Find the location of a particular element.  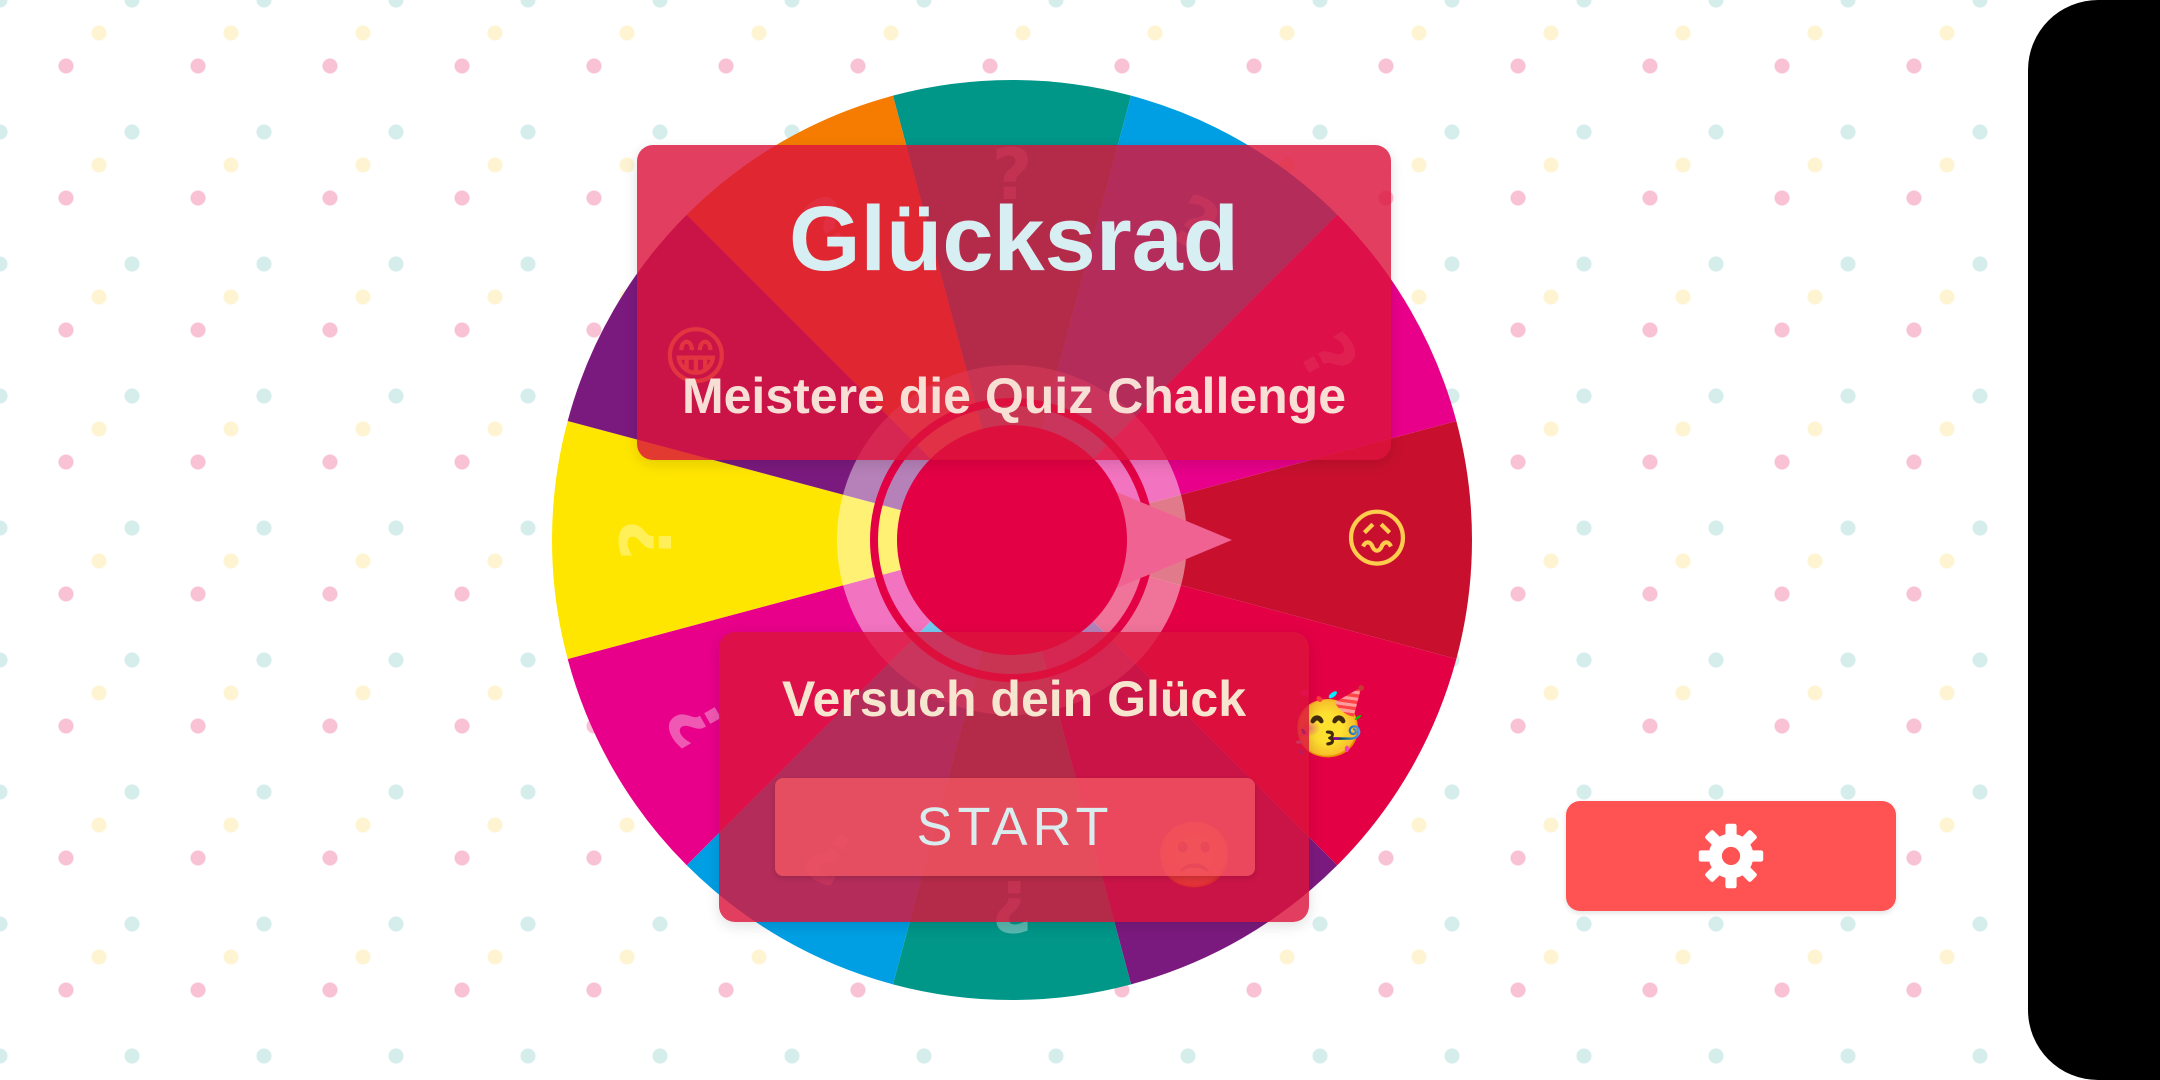

title-panel: Glücksrad Meistere die Quiz Challenge is located at coordinates (1014, 302).